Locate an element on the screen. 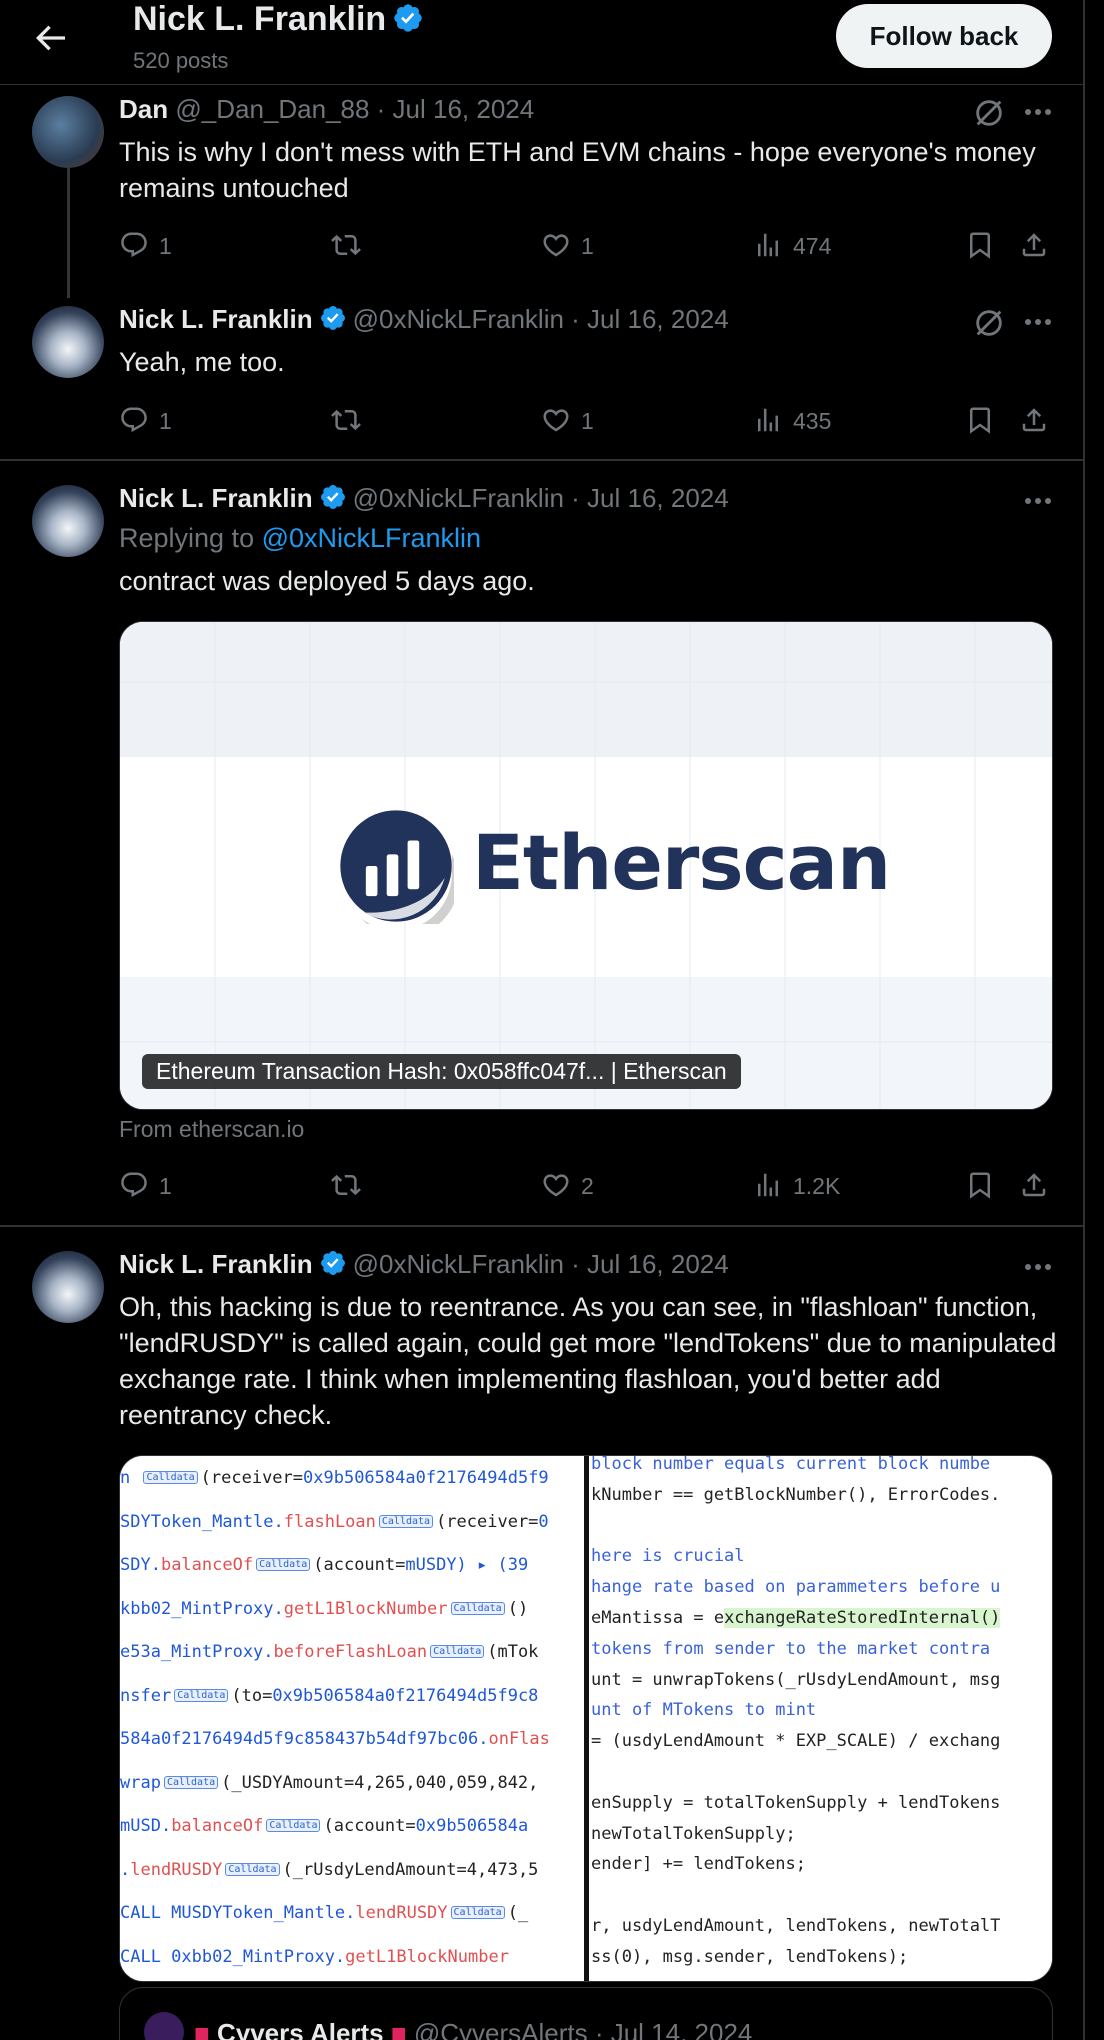  code-line: ender] += lendTokens; is located at coordinates (698, 1864).